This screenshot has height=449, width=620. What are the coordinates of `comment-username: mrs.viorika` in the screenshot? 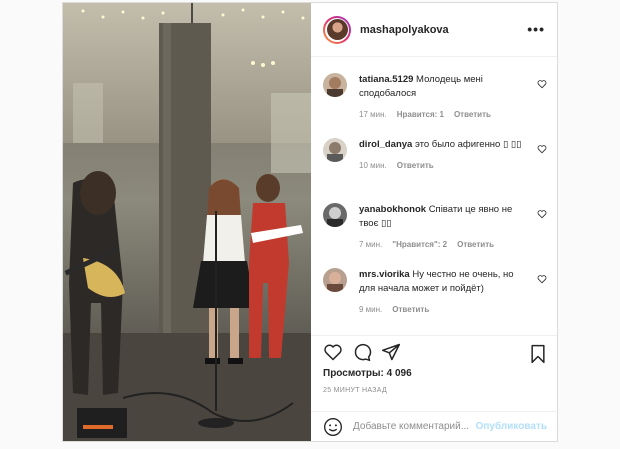 It's located at (384, 274).